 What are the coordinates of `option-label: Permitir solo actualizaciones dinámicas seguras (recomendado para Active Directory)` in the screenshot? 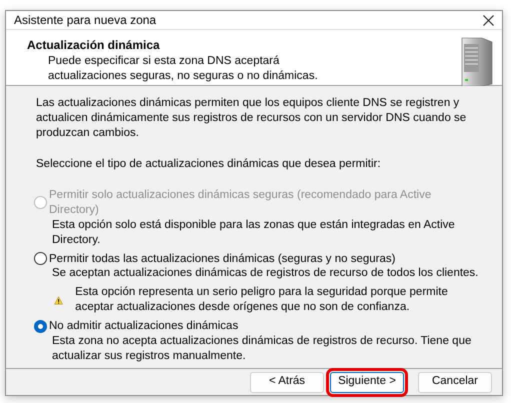 It's located at (240, 203).